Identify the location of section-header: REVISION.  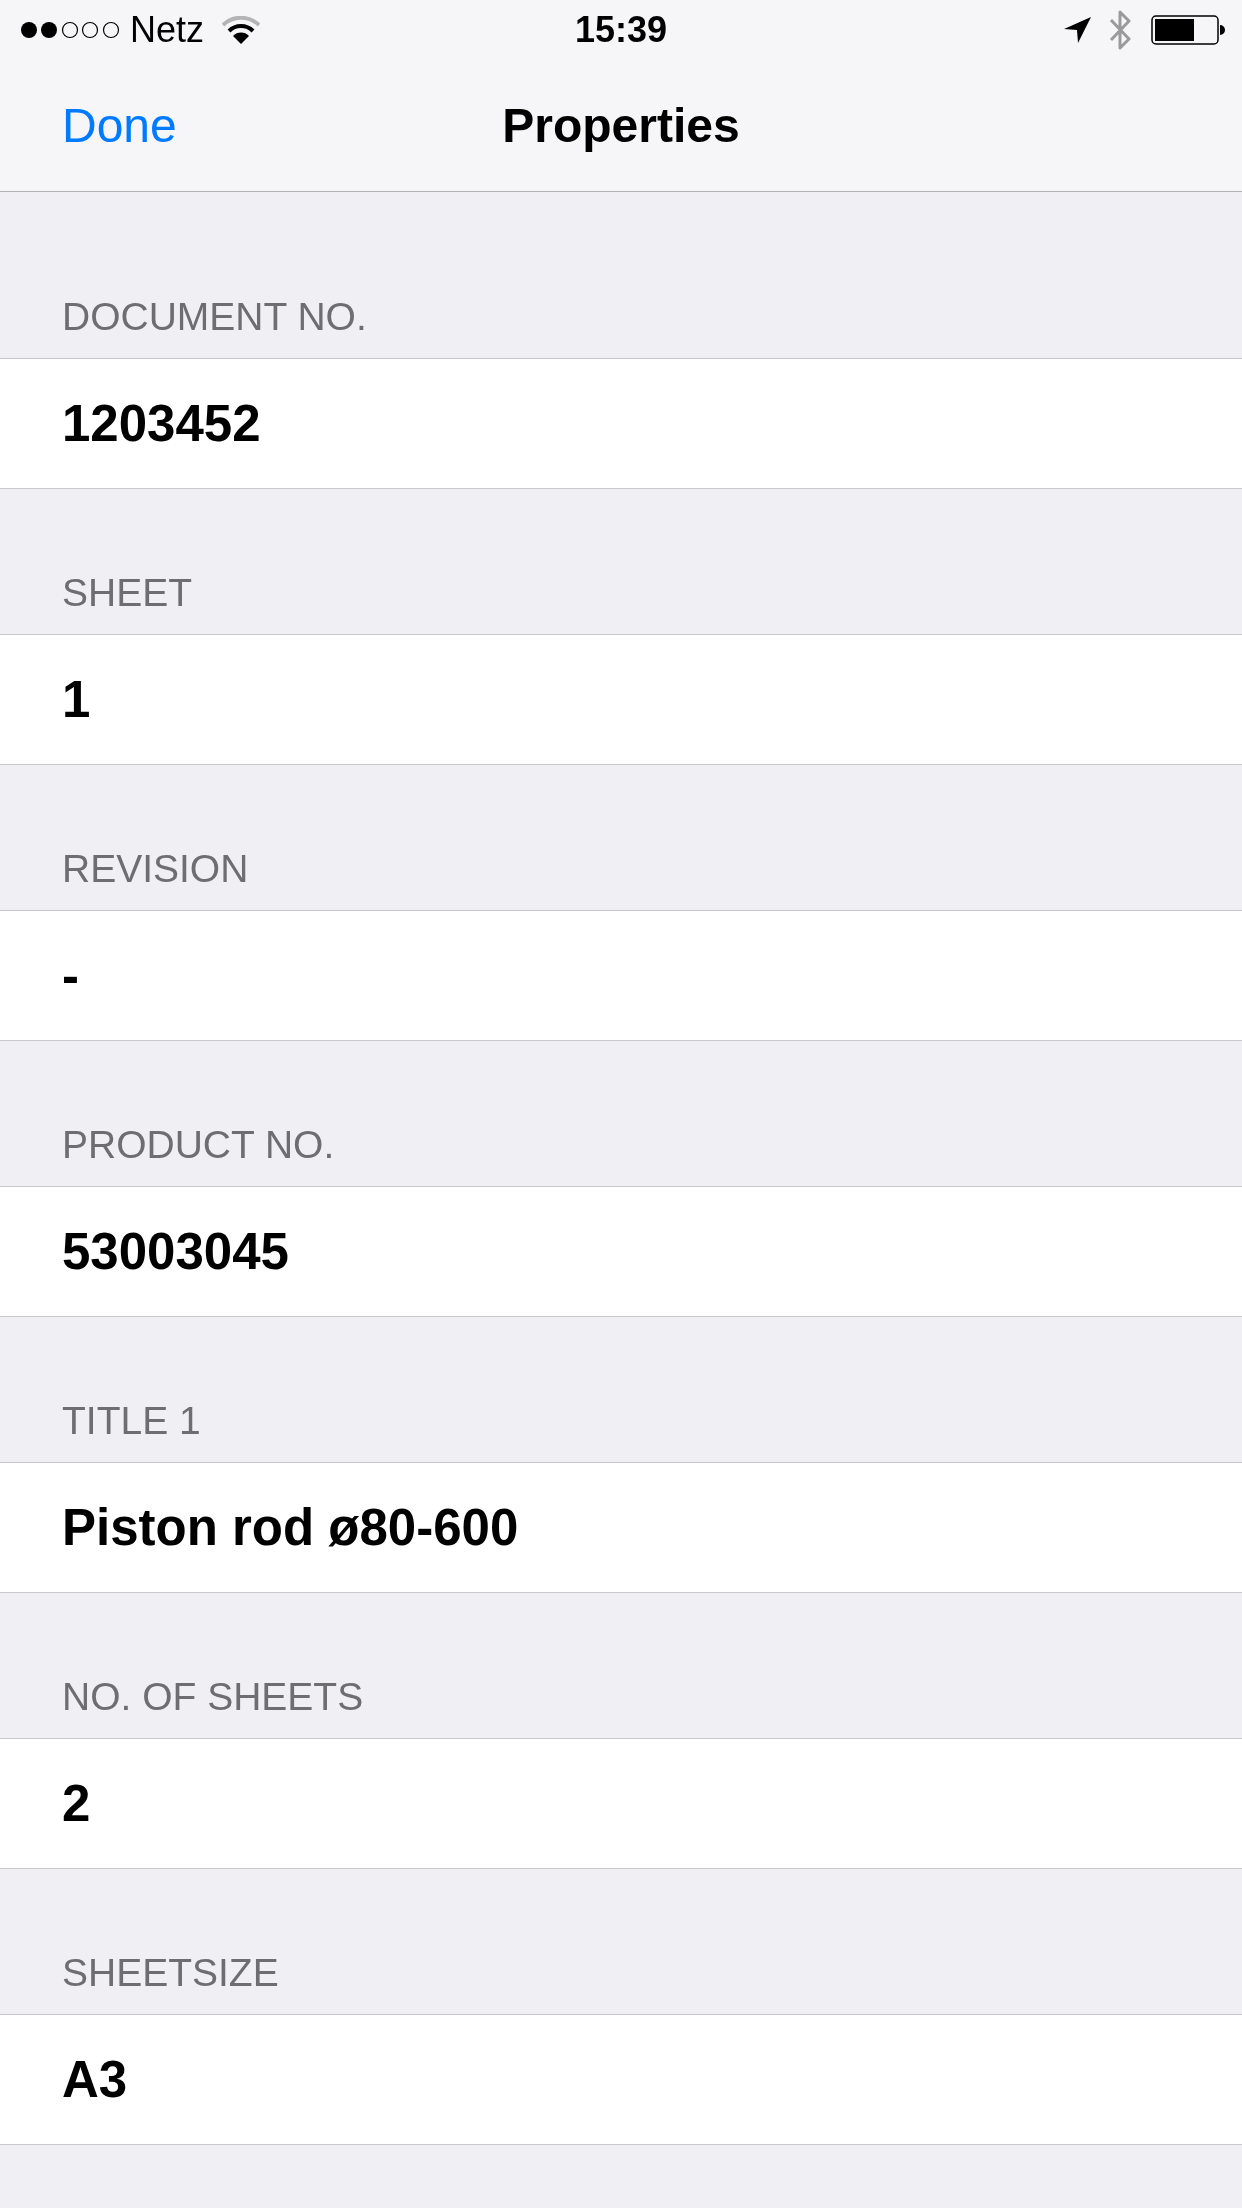
(155, 868).